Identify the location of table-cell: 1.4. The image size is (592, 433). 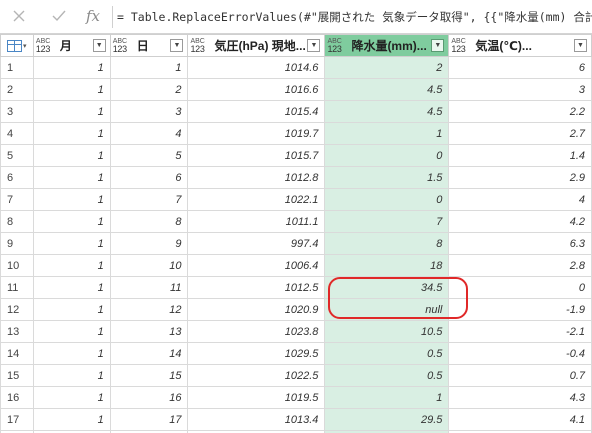
(520, 155).